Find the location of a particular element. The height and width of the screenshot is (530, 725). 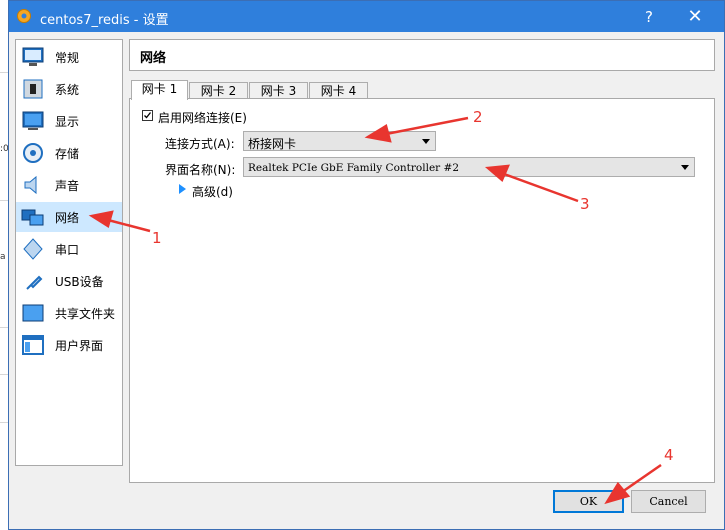

sidebar-item-system: 系统 is located at coordinates (69, 89).